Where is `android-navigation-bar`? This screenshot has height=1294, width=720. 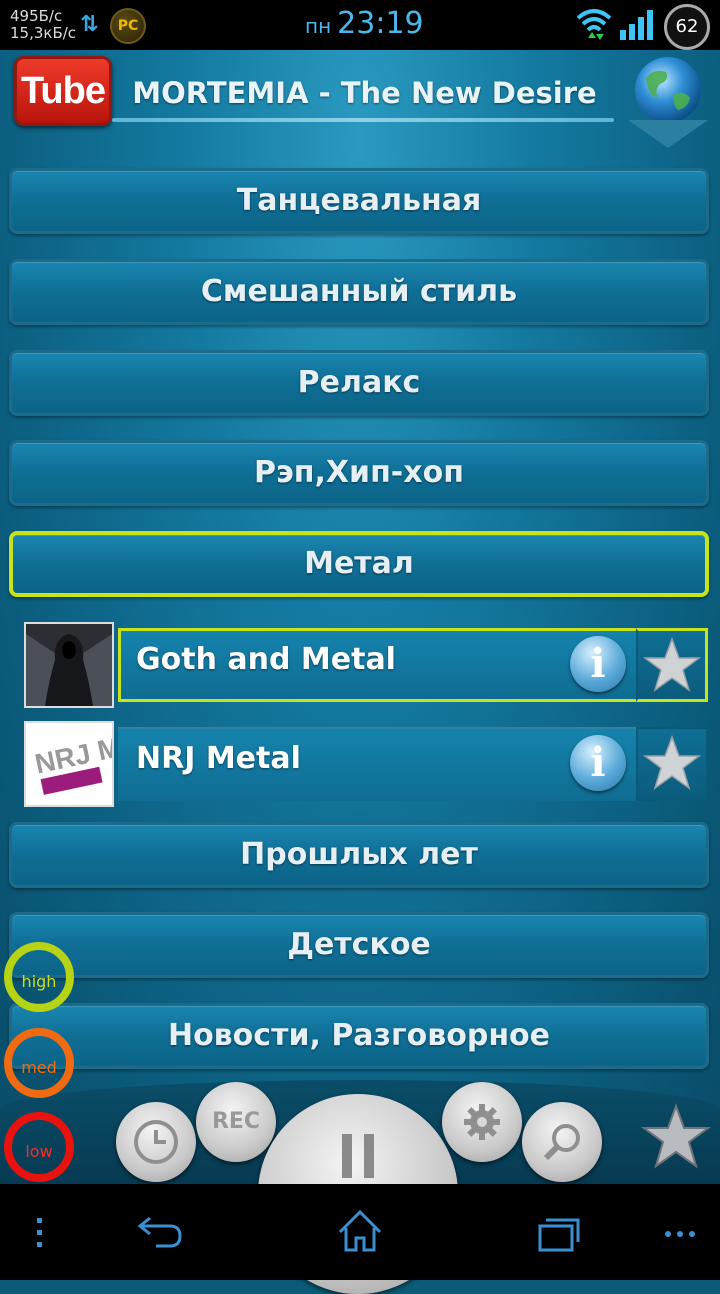
android-navigation-bar is located at coordinates (360, 1232).